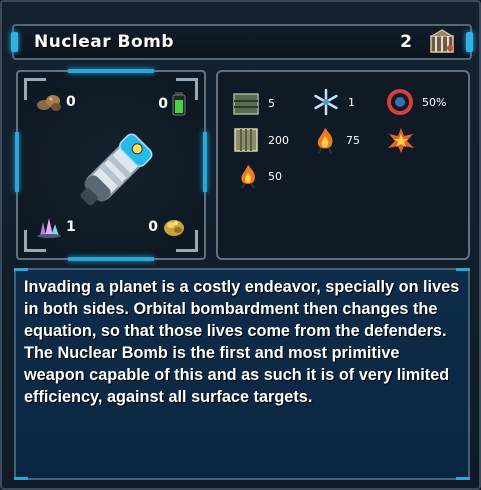 This screenshot has width=481, height=490. What do you see at coordinates (469, 42) in the screenshot?
I see `title-bar-right-cap` at bounding box center [469, 42].